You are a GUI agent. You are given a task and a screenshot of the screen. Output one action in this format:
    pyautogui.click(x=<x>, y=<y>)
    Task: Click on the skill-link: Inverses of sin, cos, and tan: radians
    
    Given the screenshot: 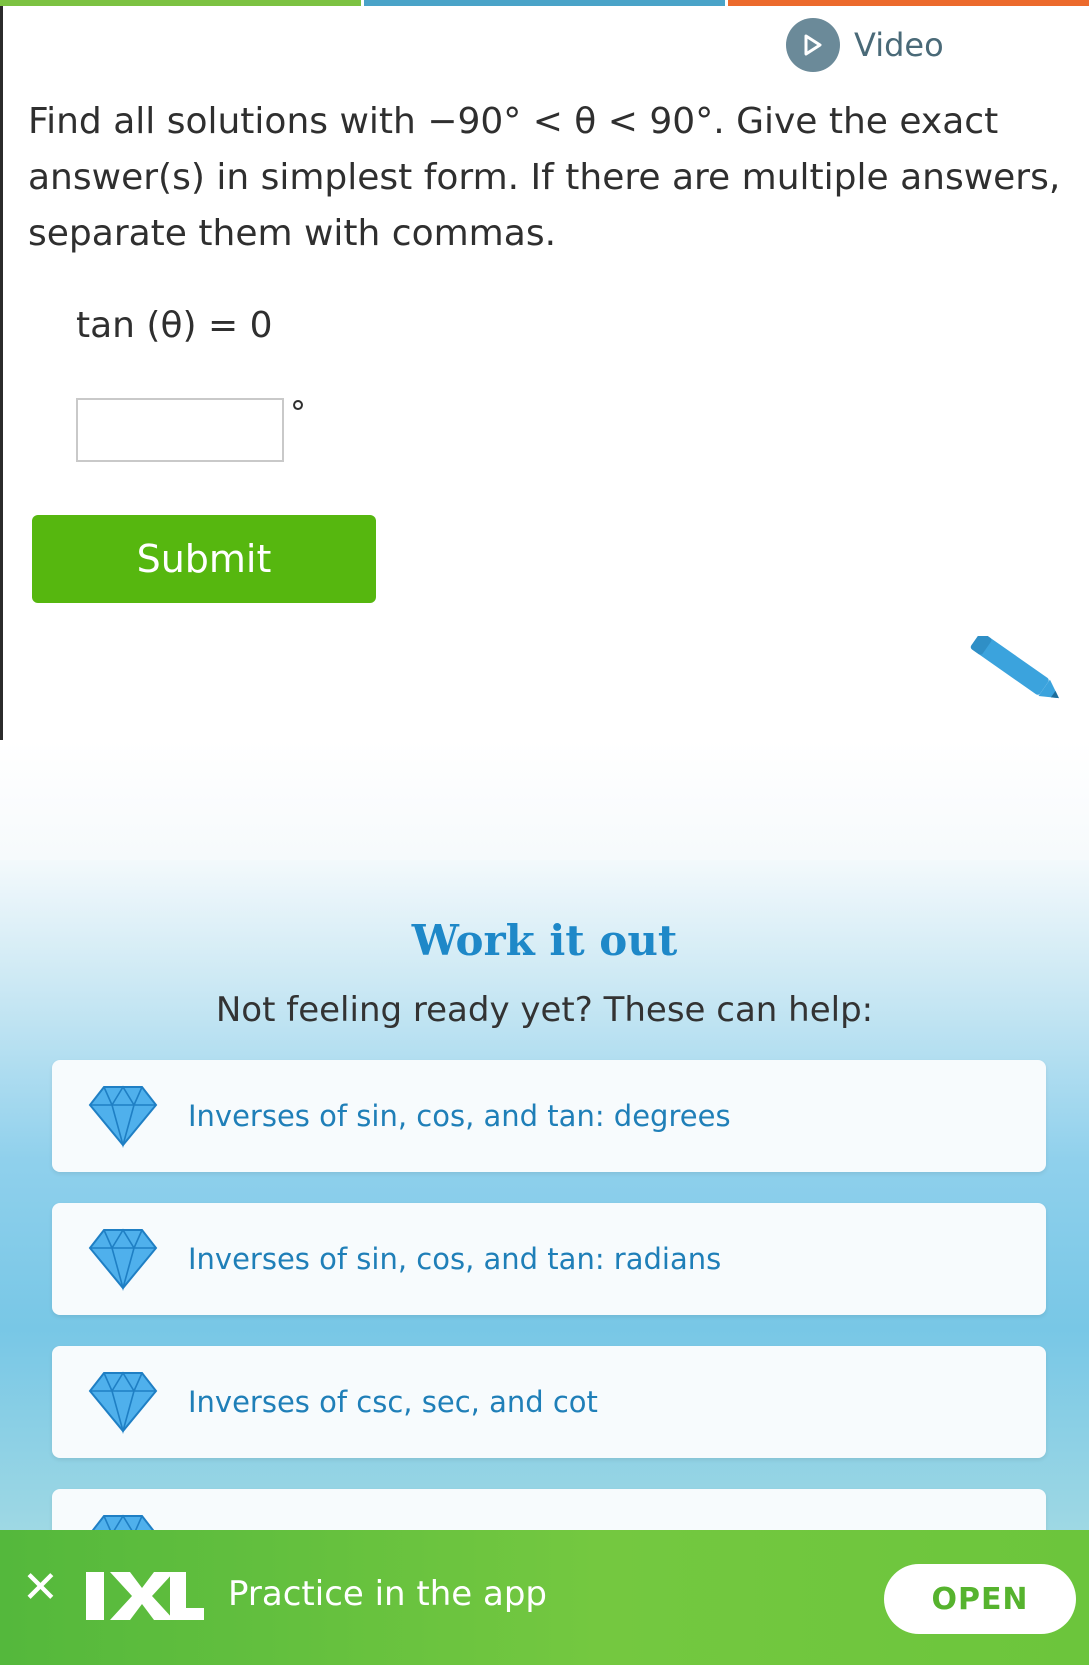 What is the action you would take?
    pyautogui.click(x=549, y=1259)
    